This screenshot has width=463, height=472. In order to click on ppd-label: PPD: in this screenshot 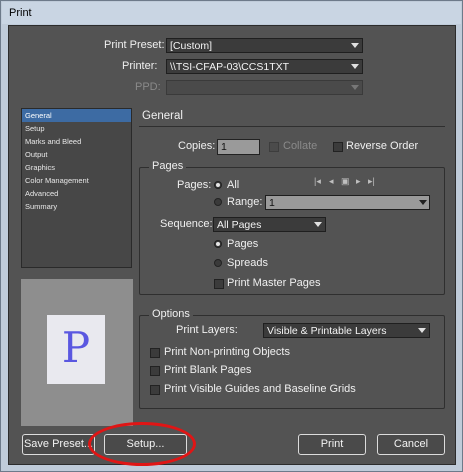, I will do `click(148, 87)`.